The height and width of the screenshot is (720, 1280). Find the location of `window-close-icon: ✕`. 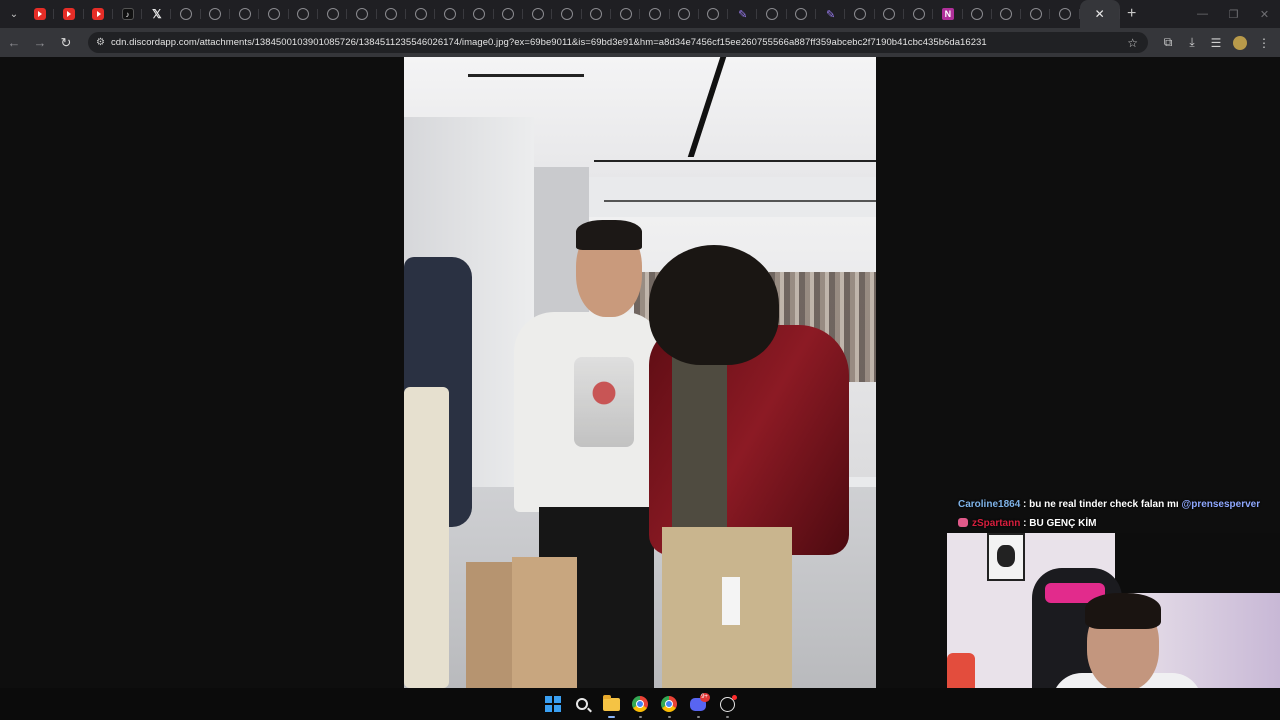

window-close-icon: ✕ is located at coordinates (1264, 14).